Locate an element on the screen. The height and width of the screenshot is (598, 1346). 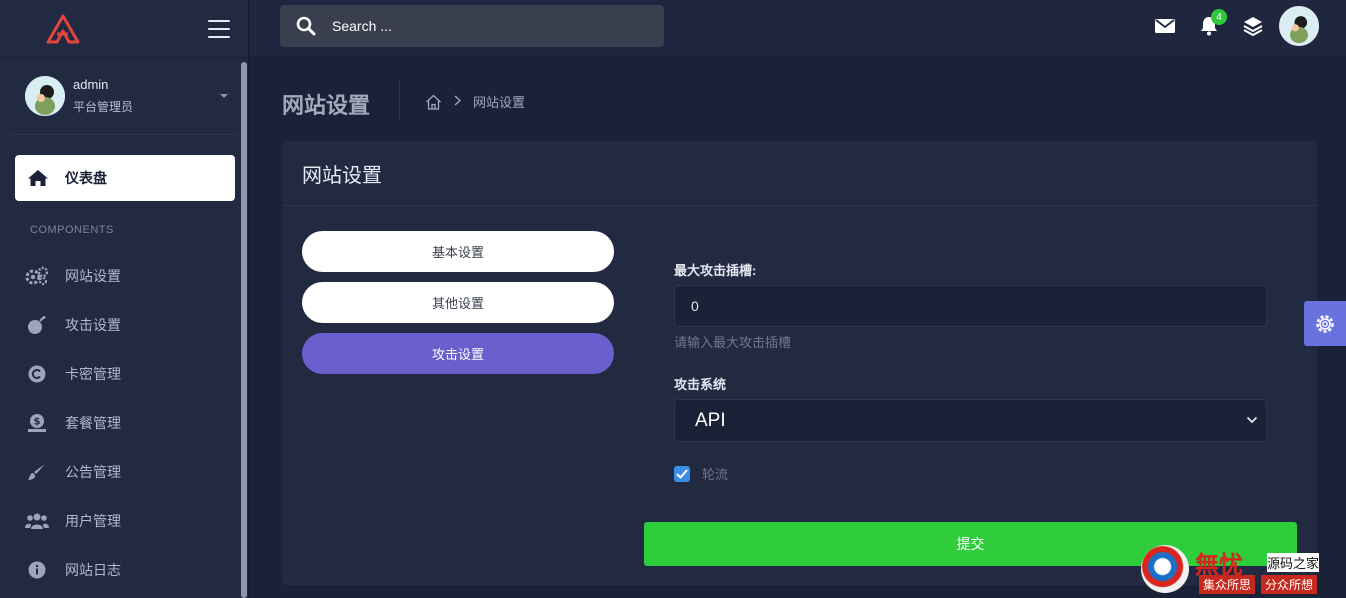
user-role: 平台管理员 is located at coordinates (103, 107).